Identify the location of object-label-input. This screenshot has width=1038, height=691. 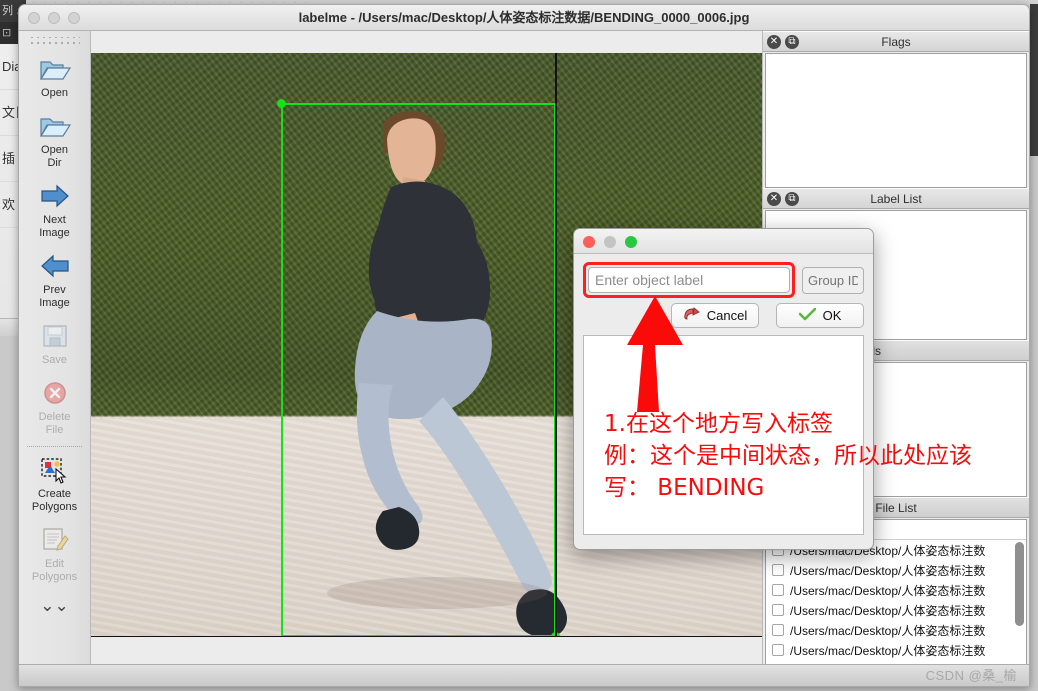
(689, 280).